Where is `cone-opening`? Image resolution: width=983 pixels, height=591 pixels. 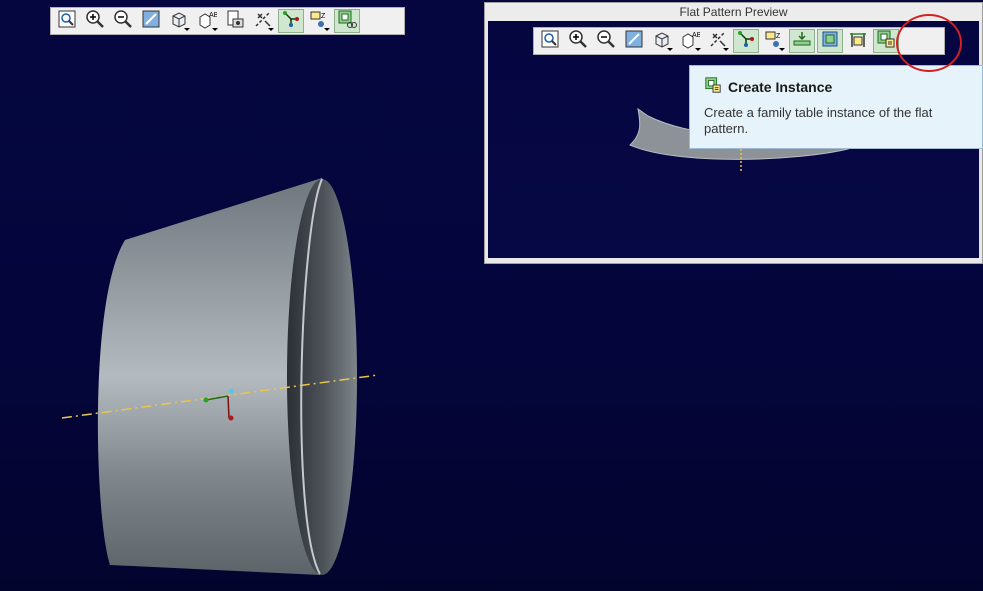 cone-opening is located at coordinates (322, 377).